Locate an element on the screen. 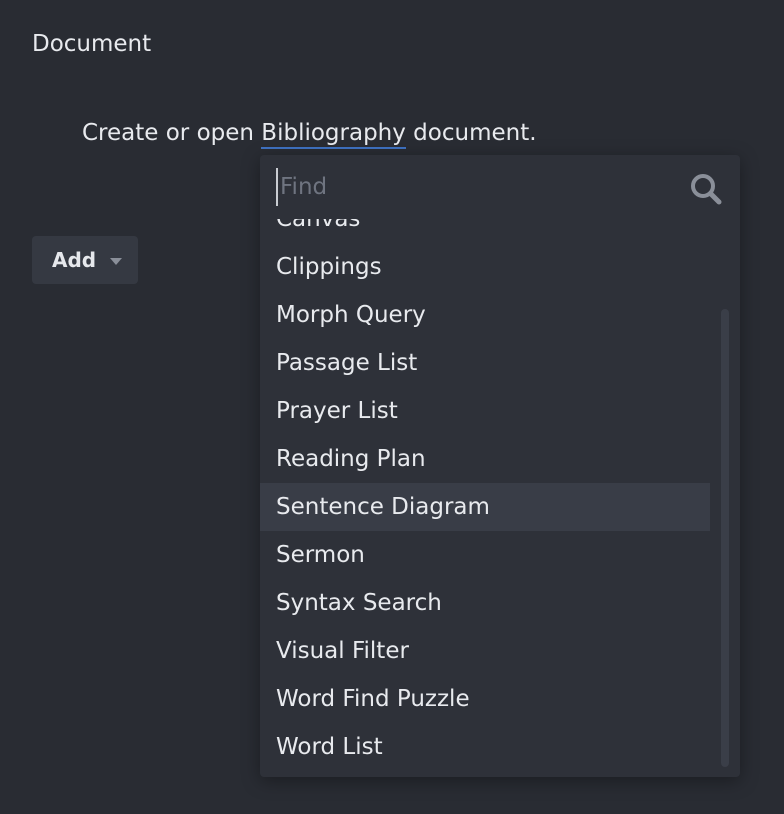  list-item-sentence-diagram: Sentence Diagram is located at coordinates (485, 507).